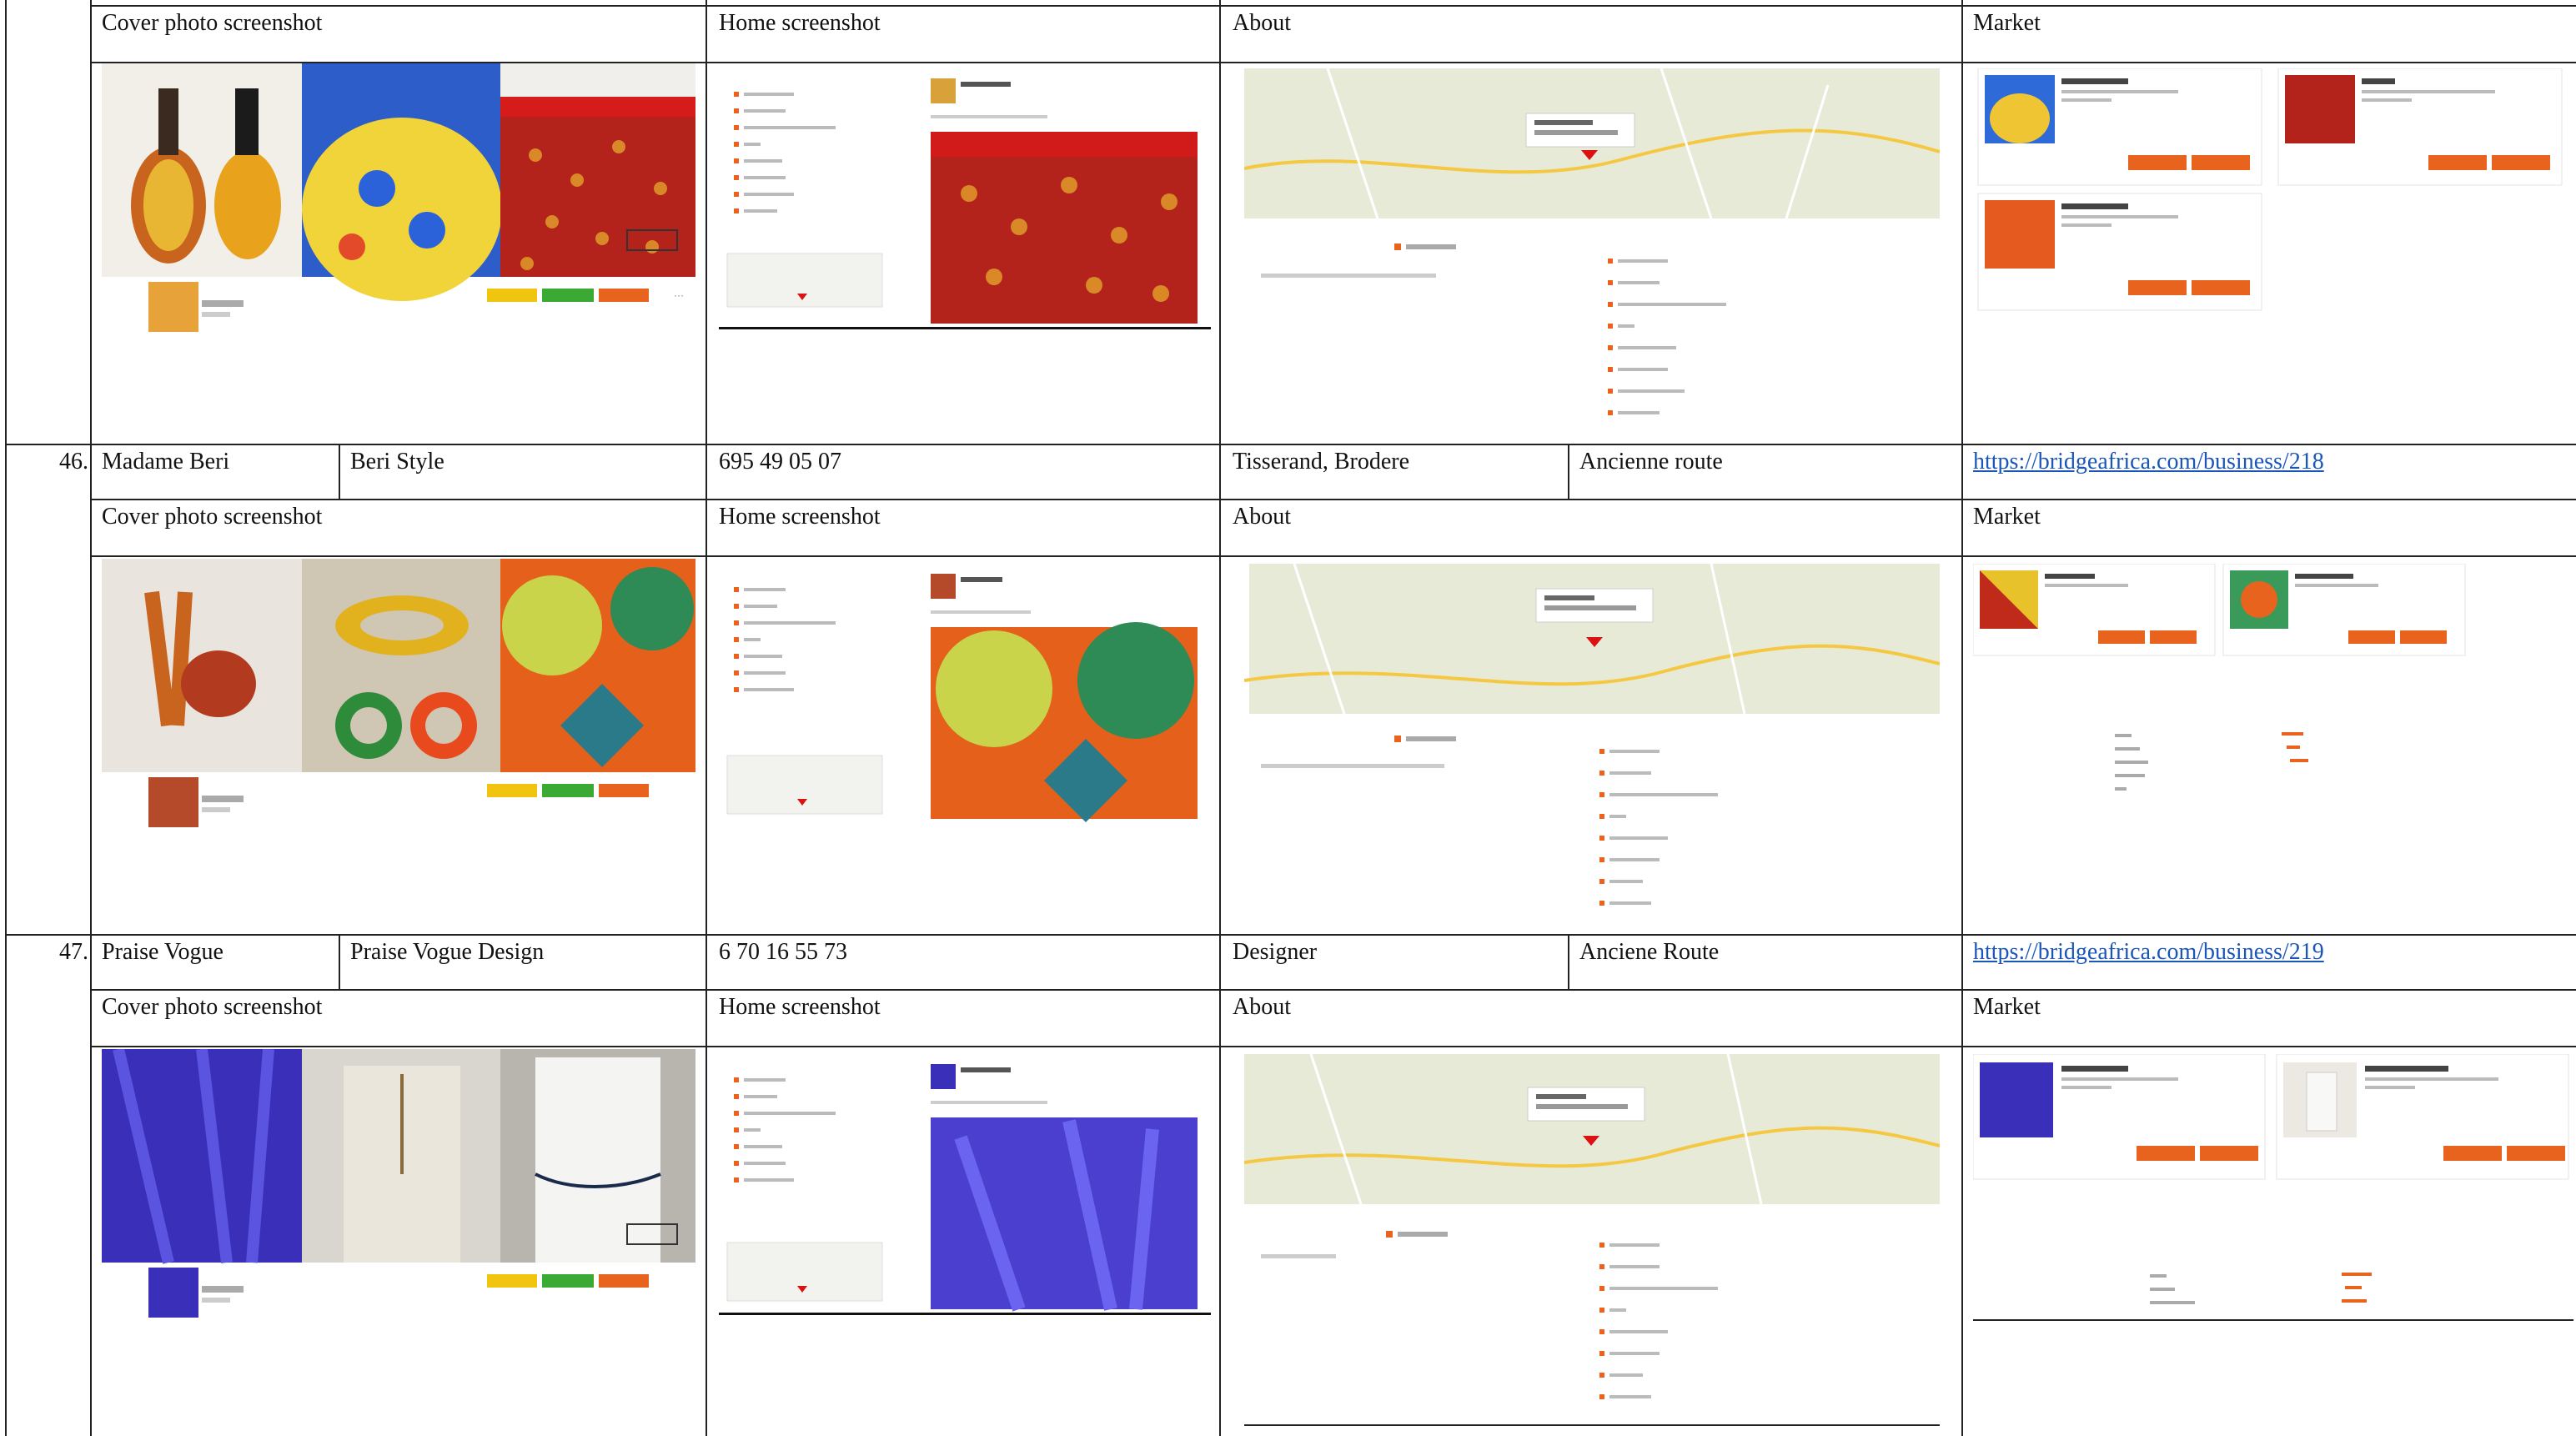 This screenshot has width=2576, height=1436. Describe the element at coordinates (2148, 953) in the screenshot. I see `business-url-link: https://bridgeafrica.com/business/219` at that location.